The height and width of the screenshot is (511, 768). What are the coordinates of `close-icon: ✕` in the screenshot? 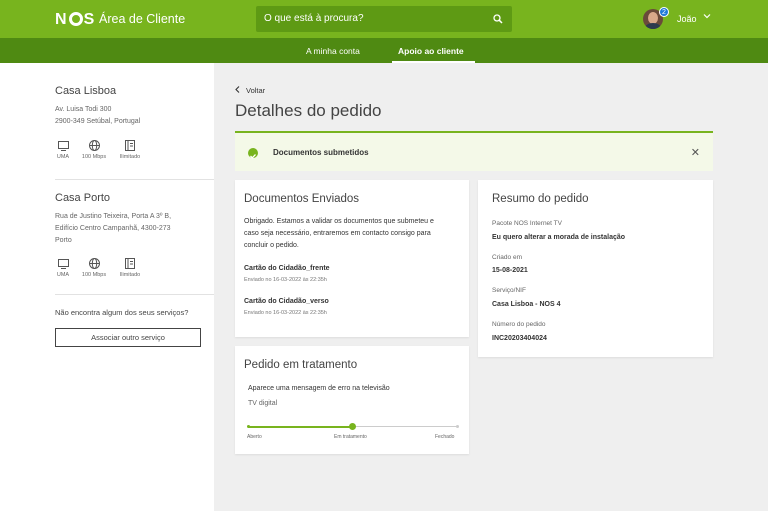 It's located at (695, 152).